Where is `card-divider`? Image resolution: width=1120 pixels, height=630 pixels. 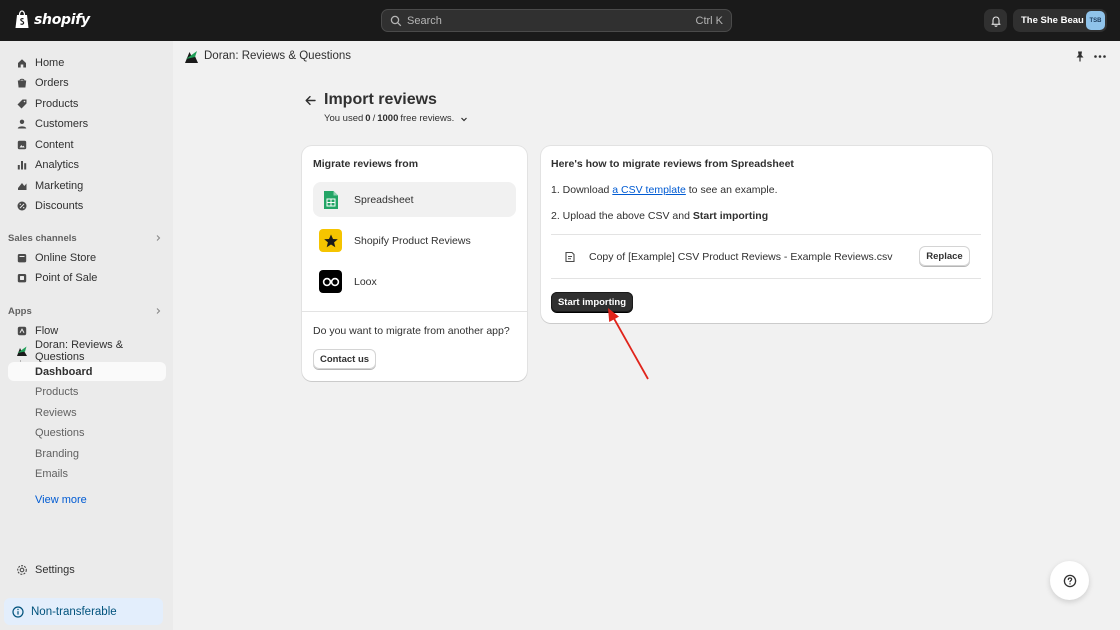
card-divider is located at coordinates (414, 311).